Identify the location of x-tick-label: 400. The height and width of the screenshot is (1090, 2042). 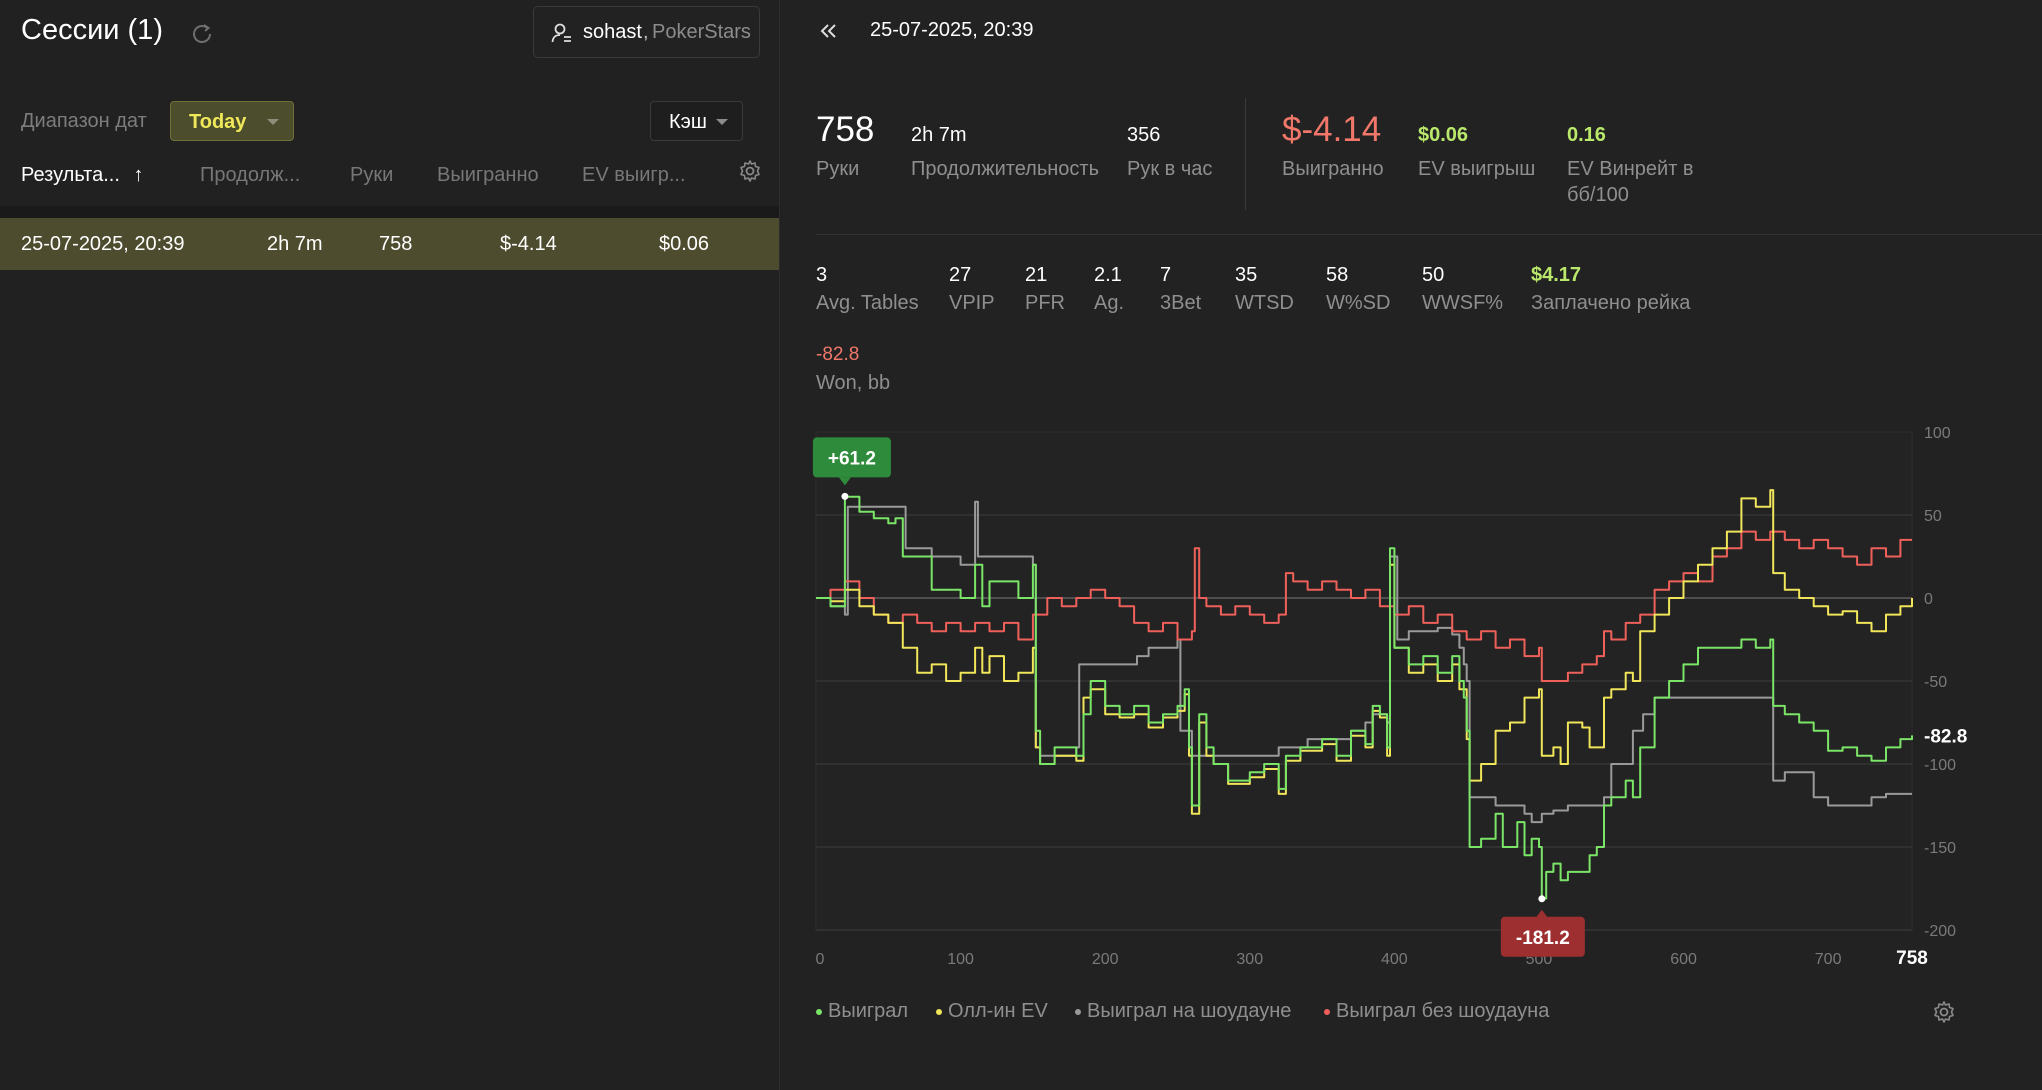
(1394, 959).